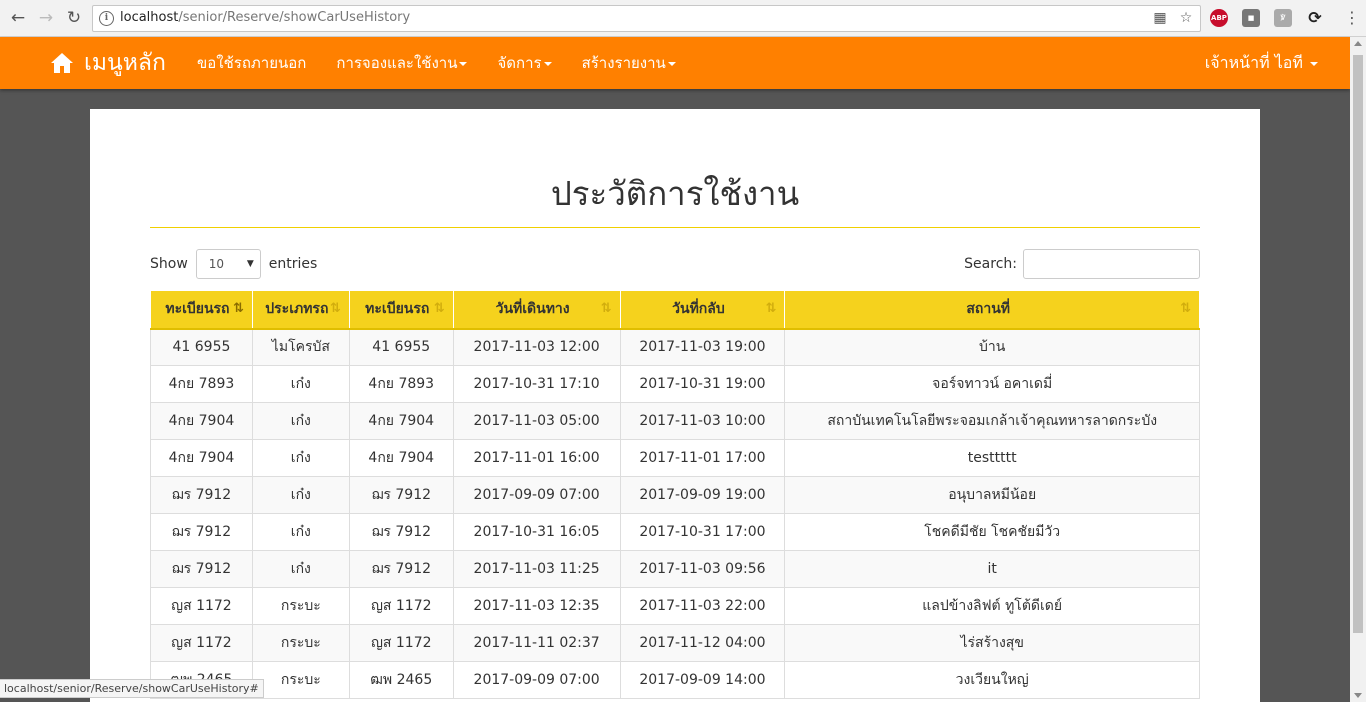 This screenshot has height=702, width=1366. Describe the element at coordinates (702, 495) in the screenshot. I see `cell-return-date: 2017-09-09 19:00` at that location.